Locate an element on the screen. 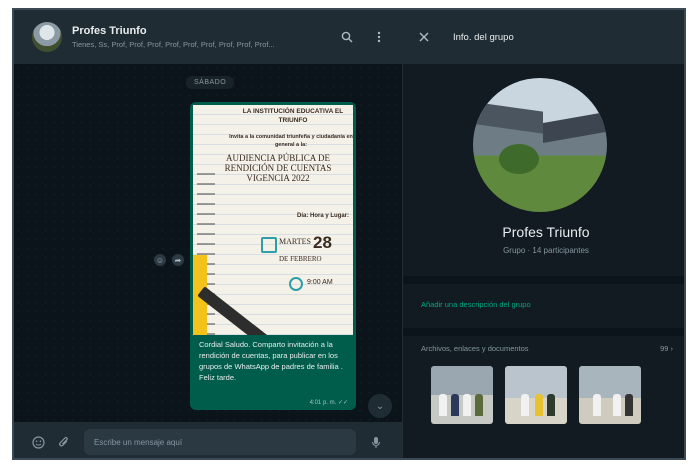  group-avatar is located at coordinates (47, 37).